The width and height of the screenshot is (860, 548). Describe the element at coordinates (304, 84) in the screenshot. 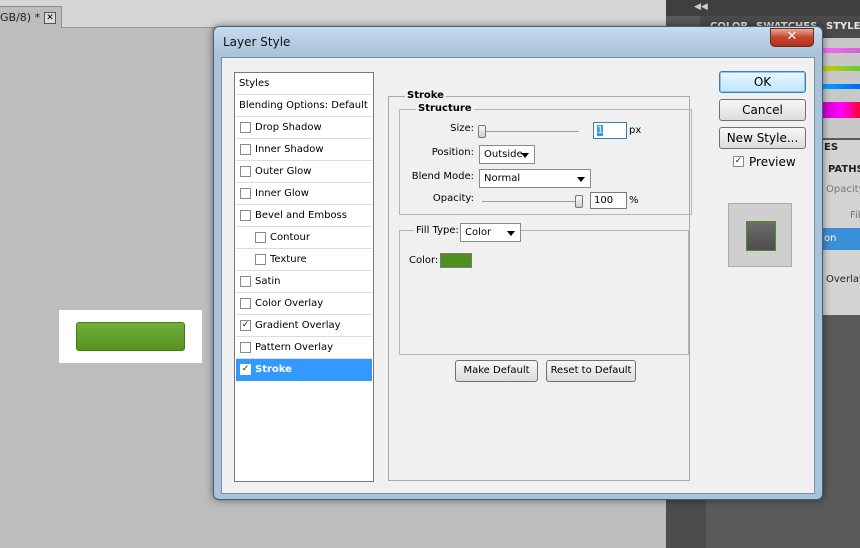

I see `style-list-item: Styles` at that location.